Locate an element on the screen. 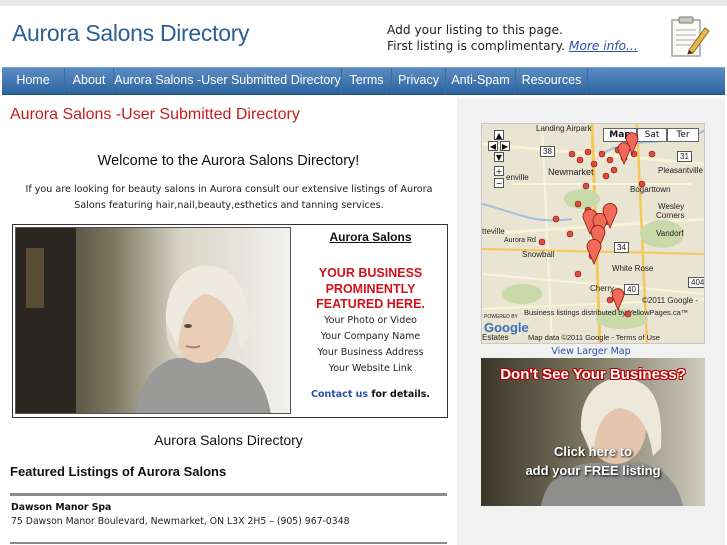 The image size is (727, 545). banner-headline: Don't See Your Business? is located at coordinates (593, 374).